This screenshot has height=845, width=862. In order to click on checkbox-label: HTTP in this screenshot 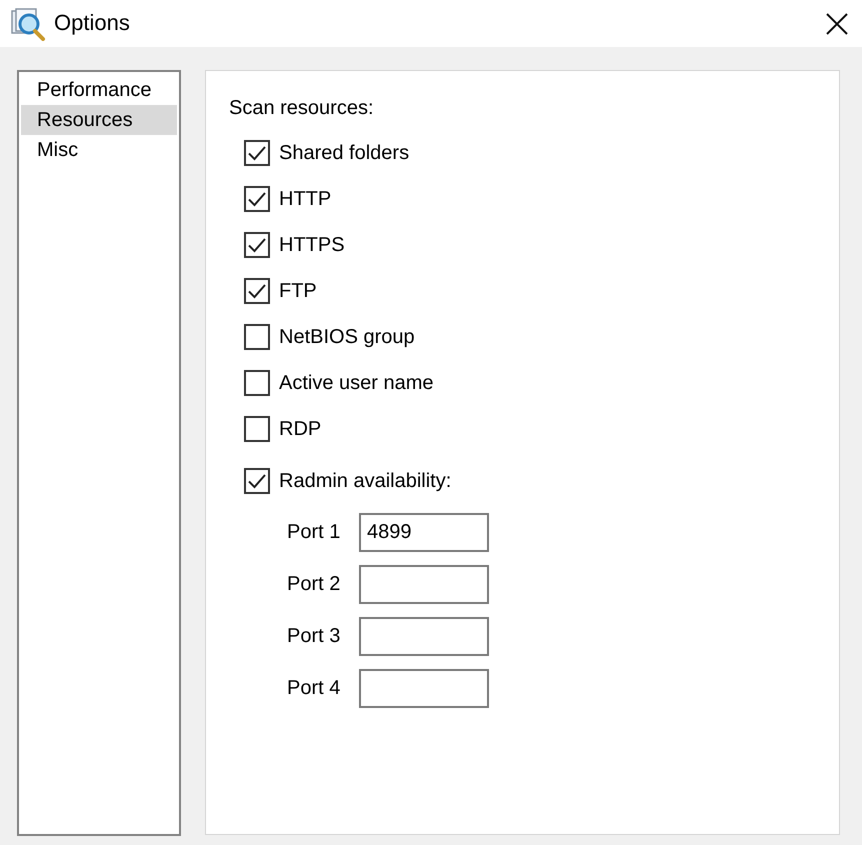, I will do `click(305, 199)`.